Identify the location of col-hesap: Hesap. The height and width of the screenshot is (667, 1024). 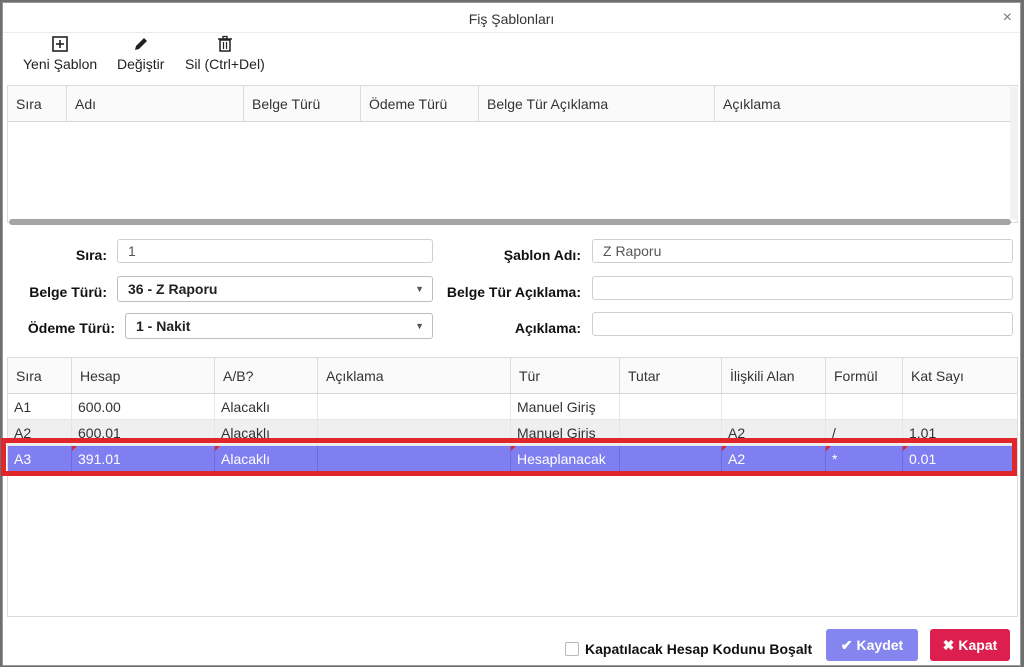
(143, 375).